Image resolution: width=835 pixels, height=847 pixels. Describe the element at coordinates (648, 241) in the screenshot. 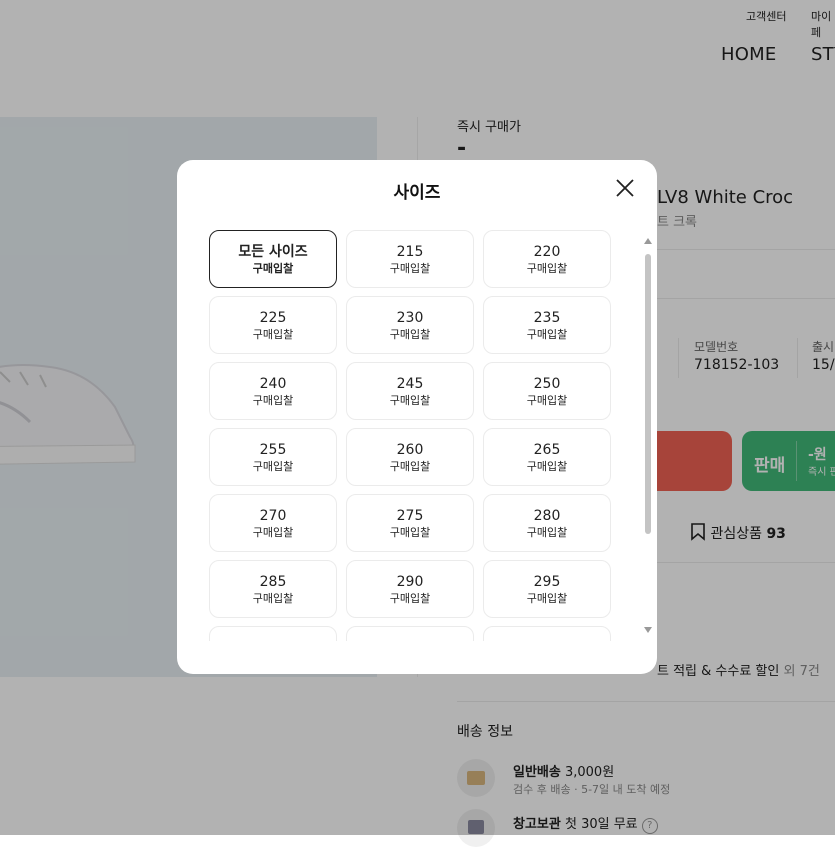

I see `scroll-up-icon` at that location.